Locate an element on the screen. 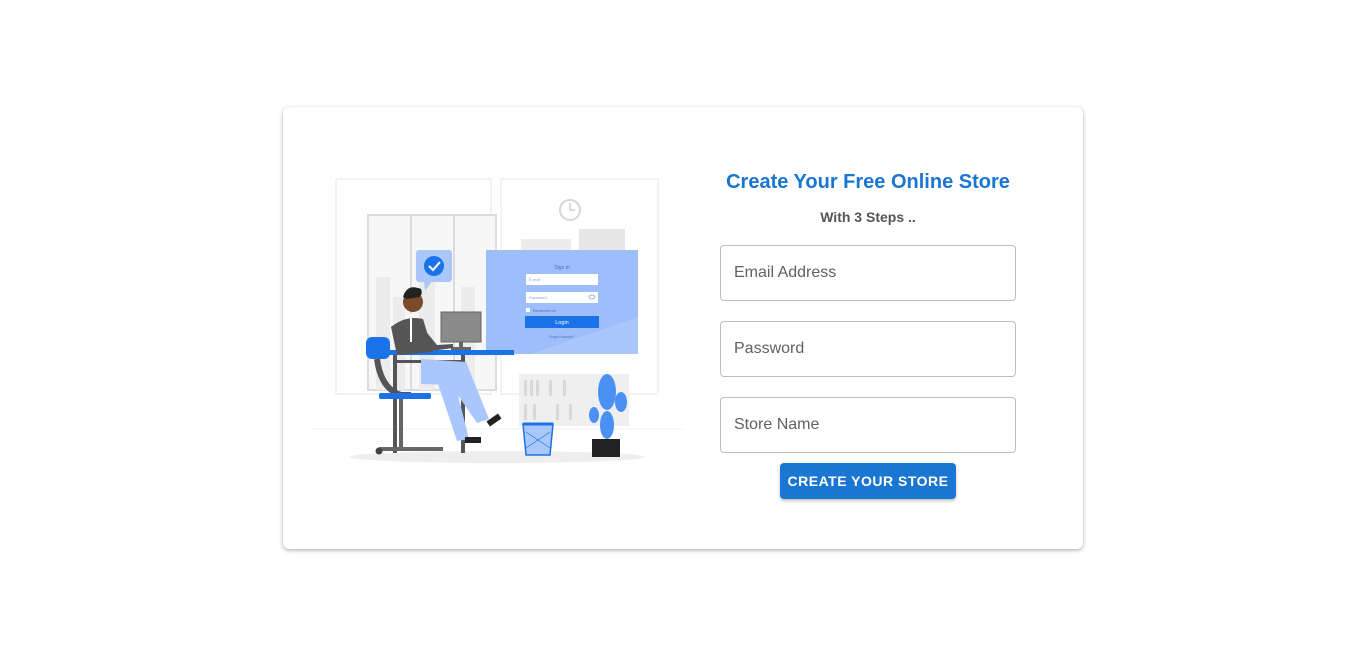  illustration-forgot-text: Forgot Password? is located at coordinates (562, 337).